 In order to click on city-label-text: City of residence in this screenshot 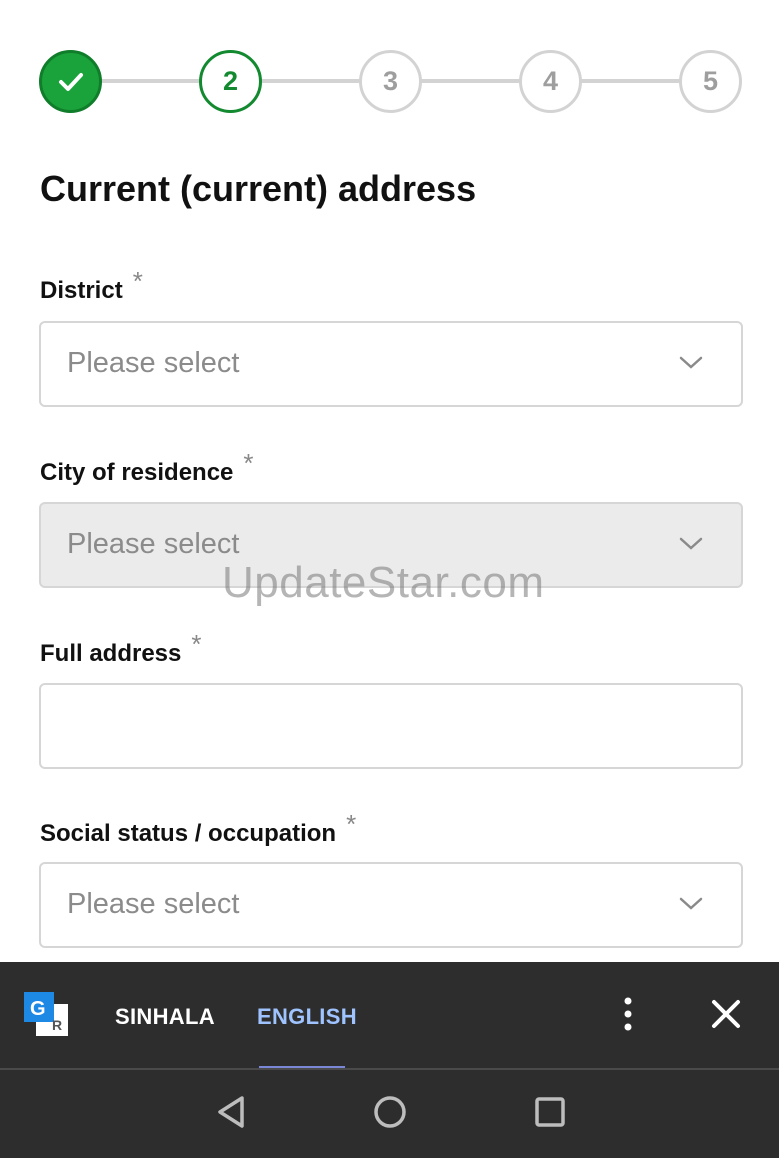, I will do `click(137, 472)`.